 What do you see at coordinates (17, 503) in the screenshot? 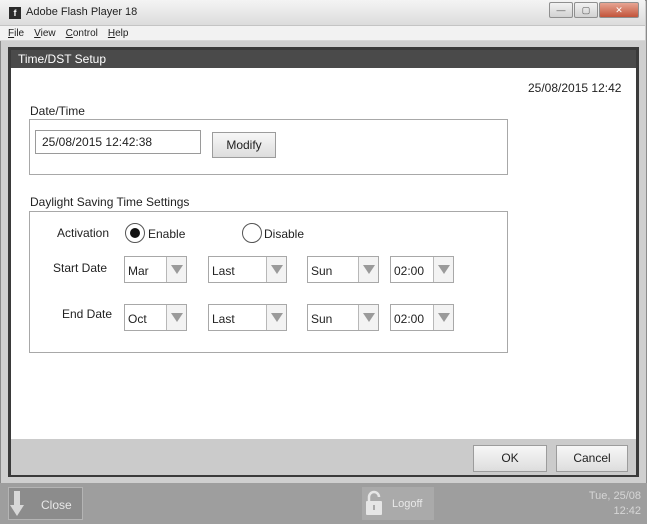
I see `arrow-down-icon` at bounding box center [17, 503].